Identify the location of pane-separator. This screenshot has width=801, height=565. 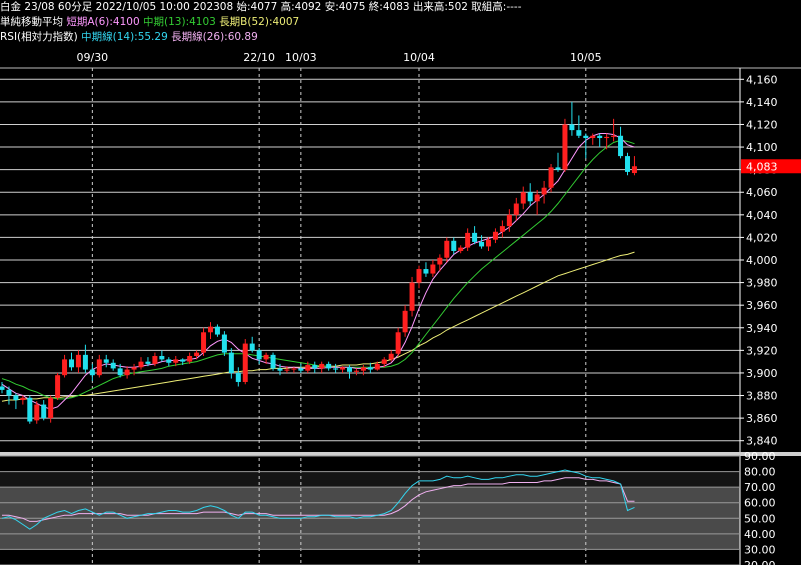
(400, 454).